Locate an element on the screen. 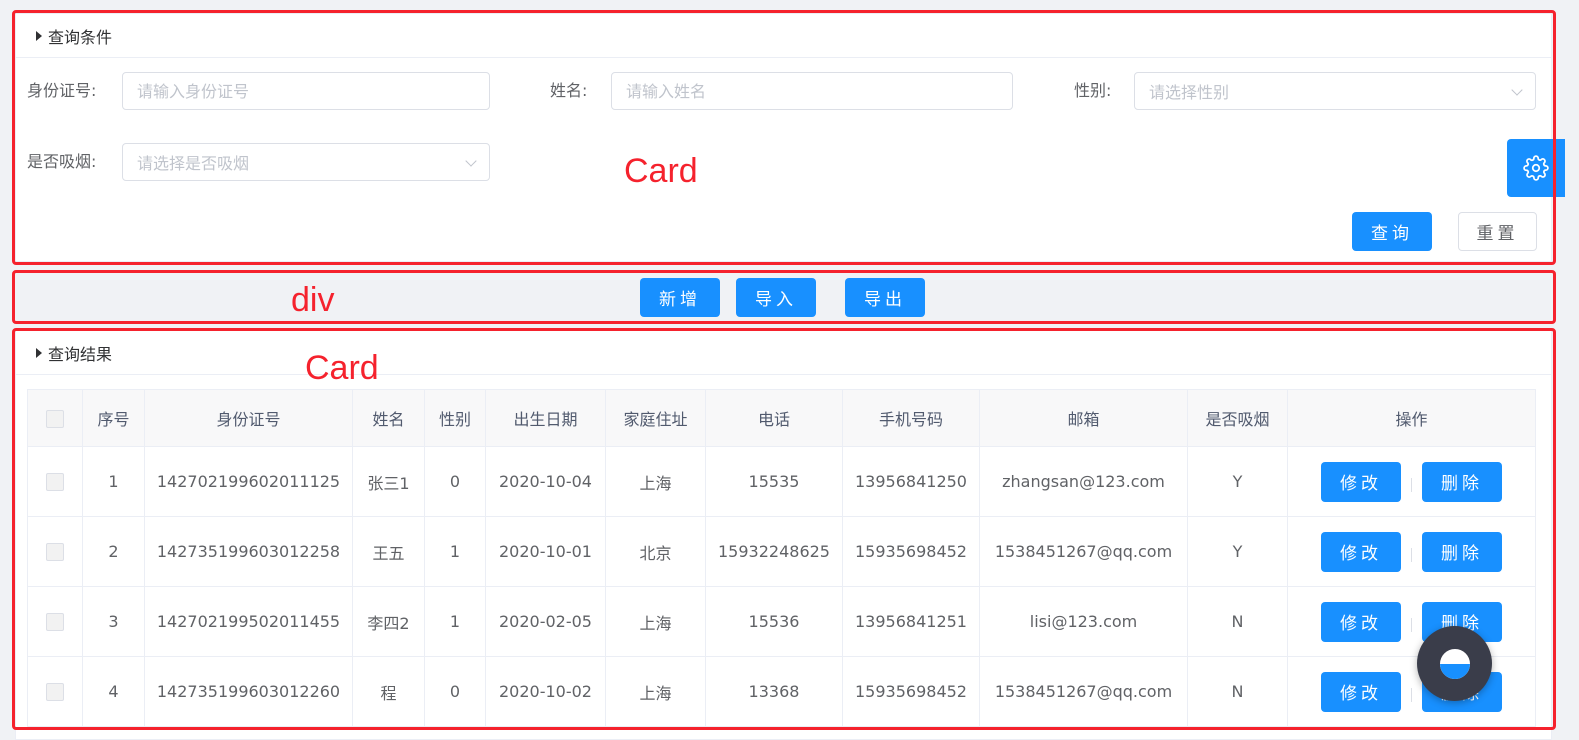  gender-label: 性别: is located at coordinates (1093, 90).